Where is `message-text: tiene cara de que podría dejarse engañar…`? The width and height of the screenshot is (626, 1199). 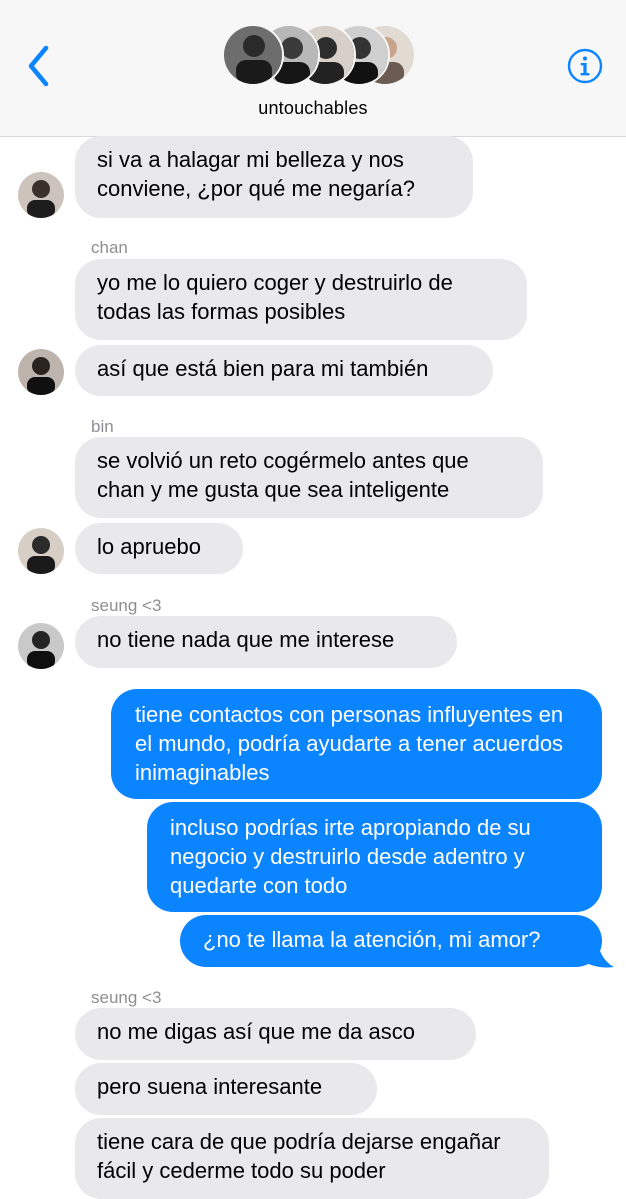
message-text: tiene cara de que podría dejarse engañar… is located at coordinates (299, 1156).